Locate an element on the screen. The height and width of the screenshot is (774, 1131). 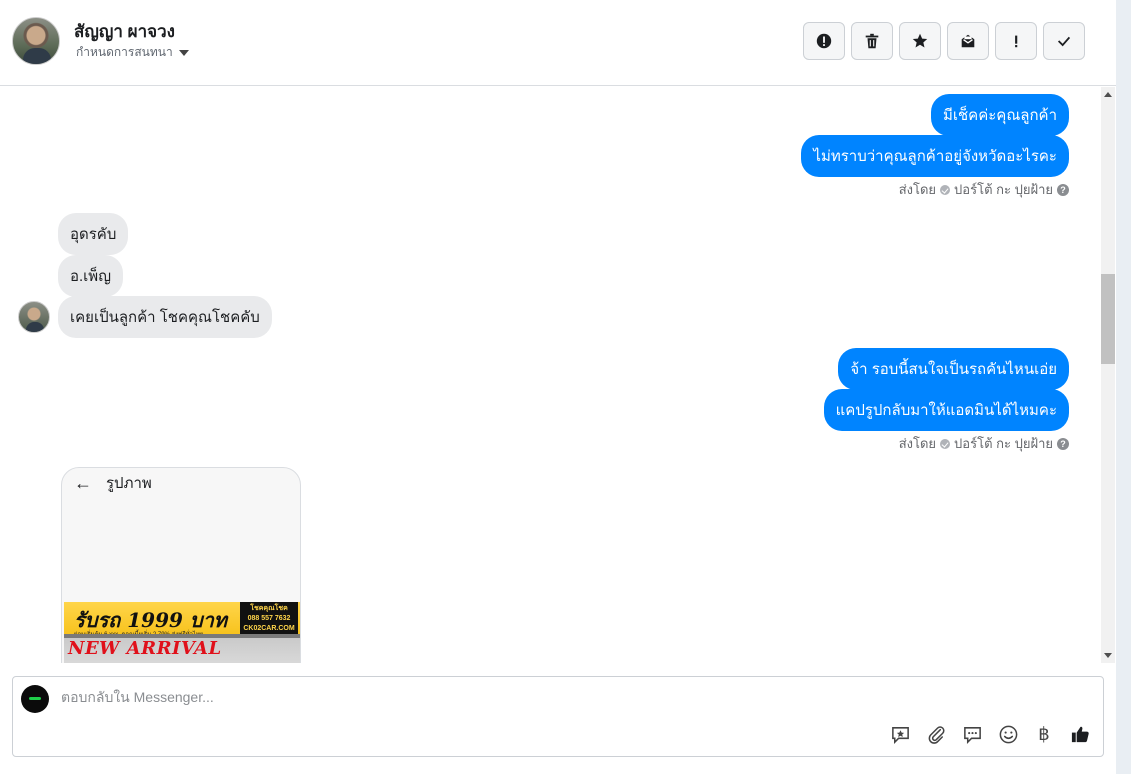
mark-unread-button is located at coordinates (968, 41).